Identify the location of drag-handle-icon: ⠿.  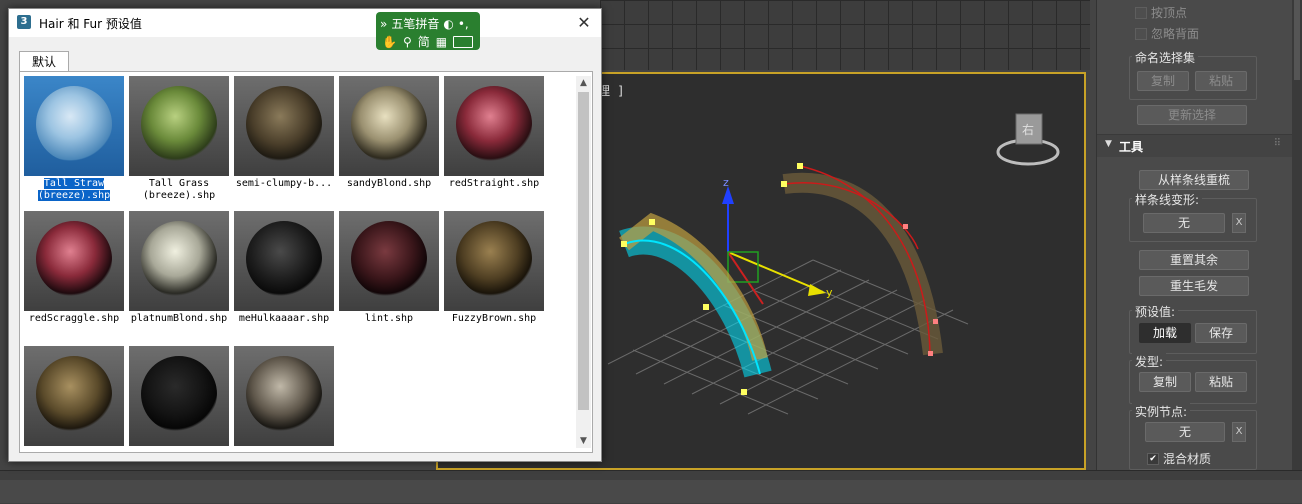
(1277, 143).